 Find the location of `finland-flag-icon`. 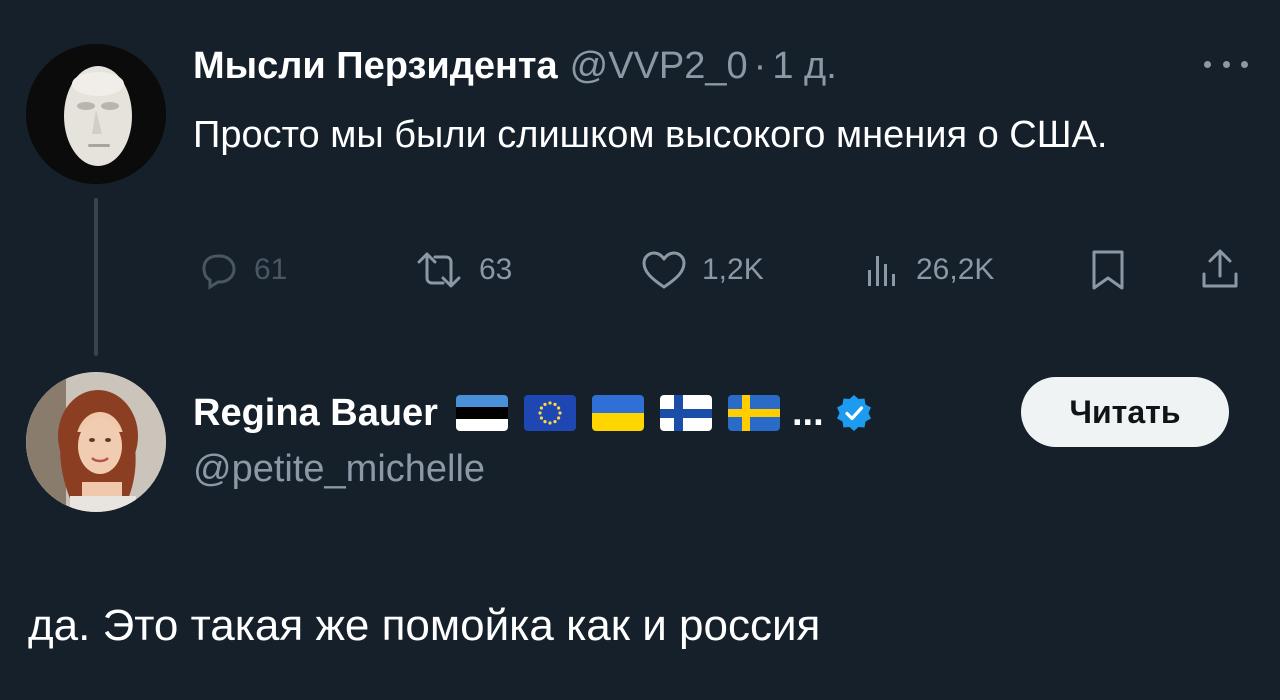

finland-flag-icon is located at coordinates (685, 413).